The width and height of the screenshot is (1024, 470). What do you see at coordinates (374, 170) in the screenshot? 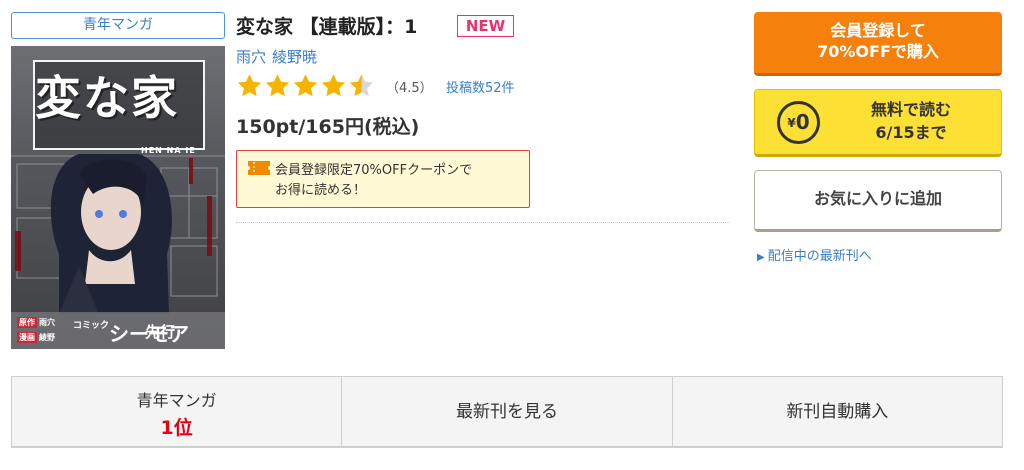
I see `coupon-text-line1: 会員登録限定70%OFFクーポンで` at bounding box center [374, 170].